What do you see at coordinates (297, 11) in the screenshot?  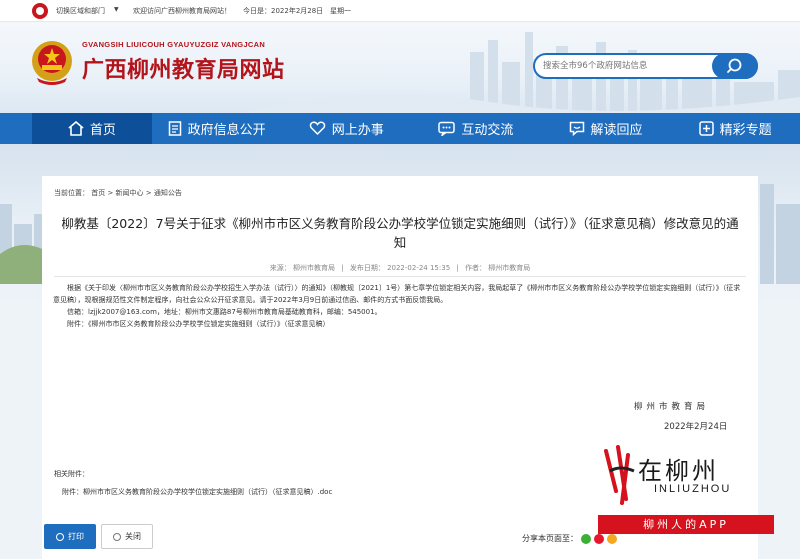 I see `today-date: 今日是：2022年2月28日 星期一` at bounding box center [297, 11].